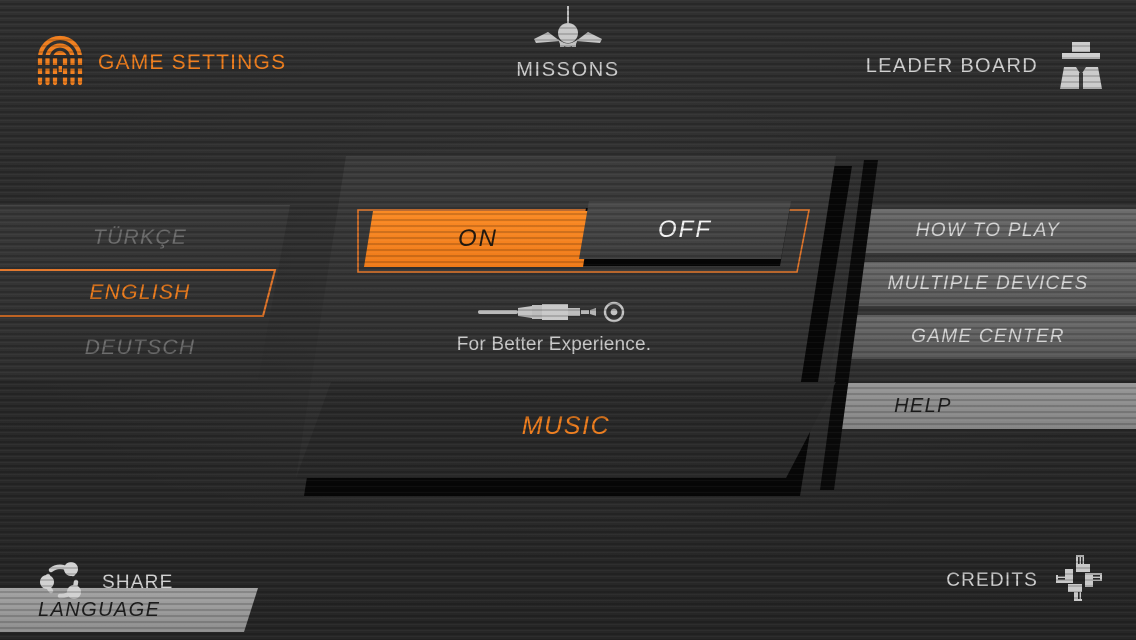  I want to click on language-option-turkce: TÜRKÇE, so click(145, 238).